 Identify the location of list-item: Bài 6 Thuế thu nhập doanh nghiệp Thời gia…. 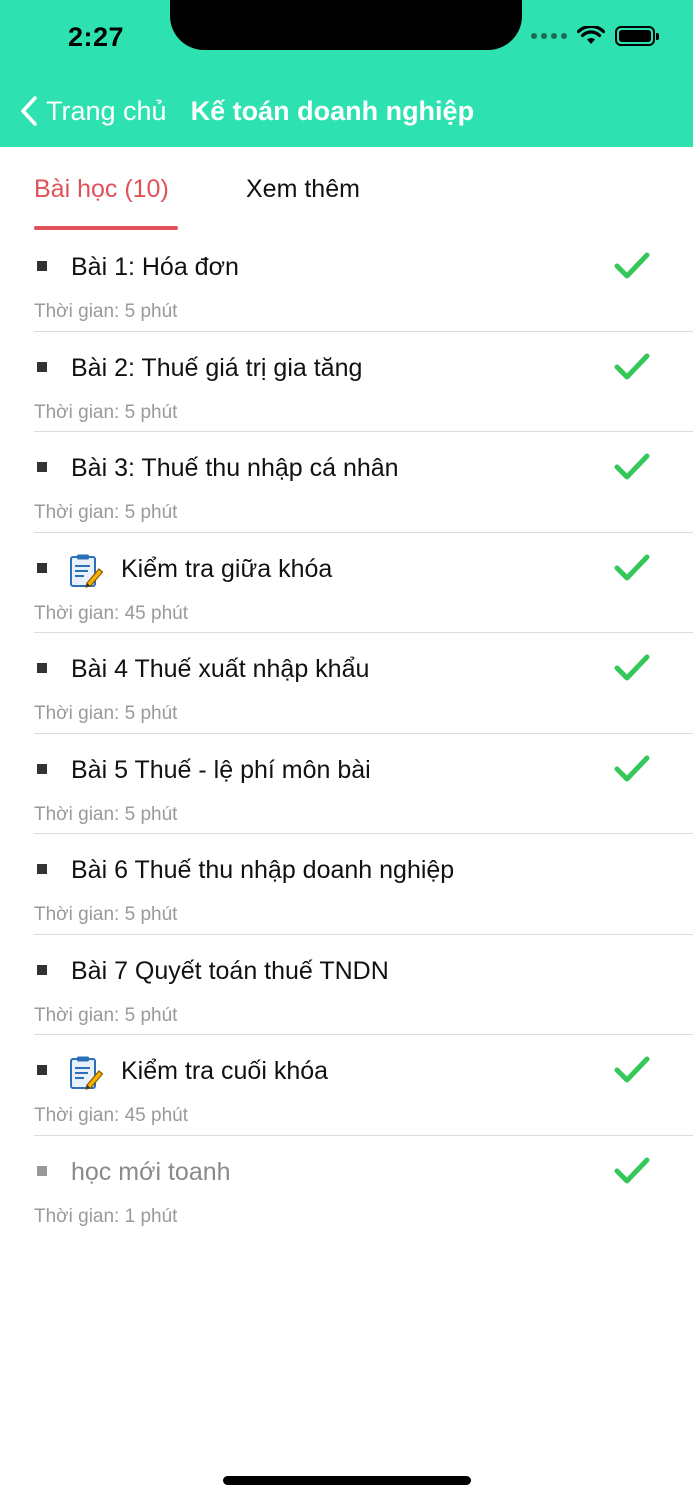
(363, 884).